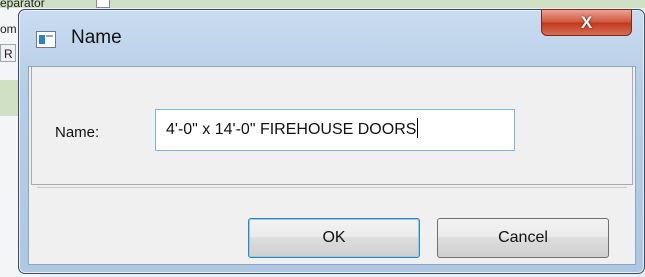 This screenshot has height=277, width=645. Describe the element at coordinates (291, 129) in the screenshot. I see `name-input-value: 4'-0" x 14'-0" FIREHOUSE DOORS` at that location.